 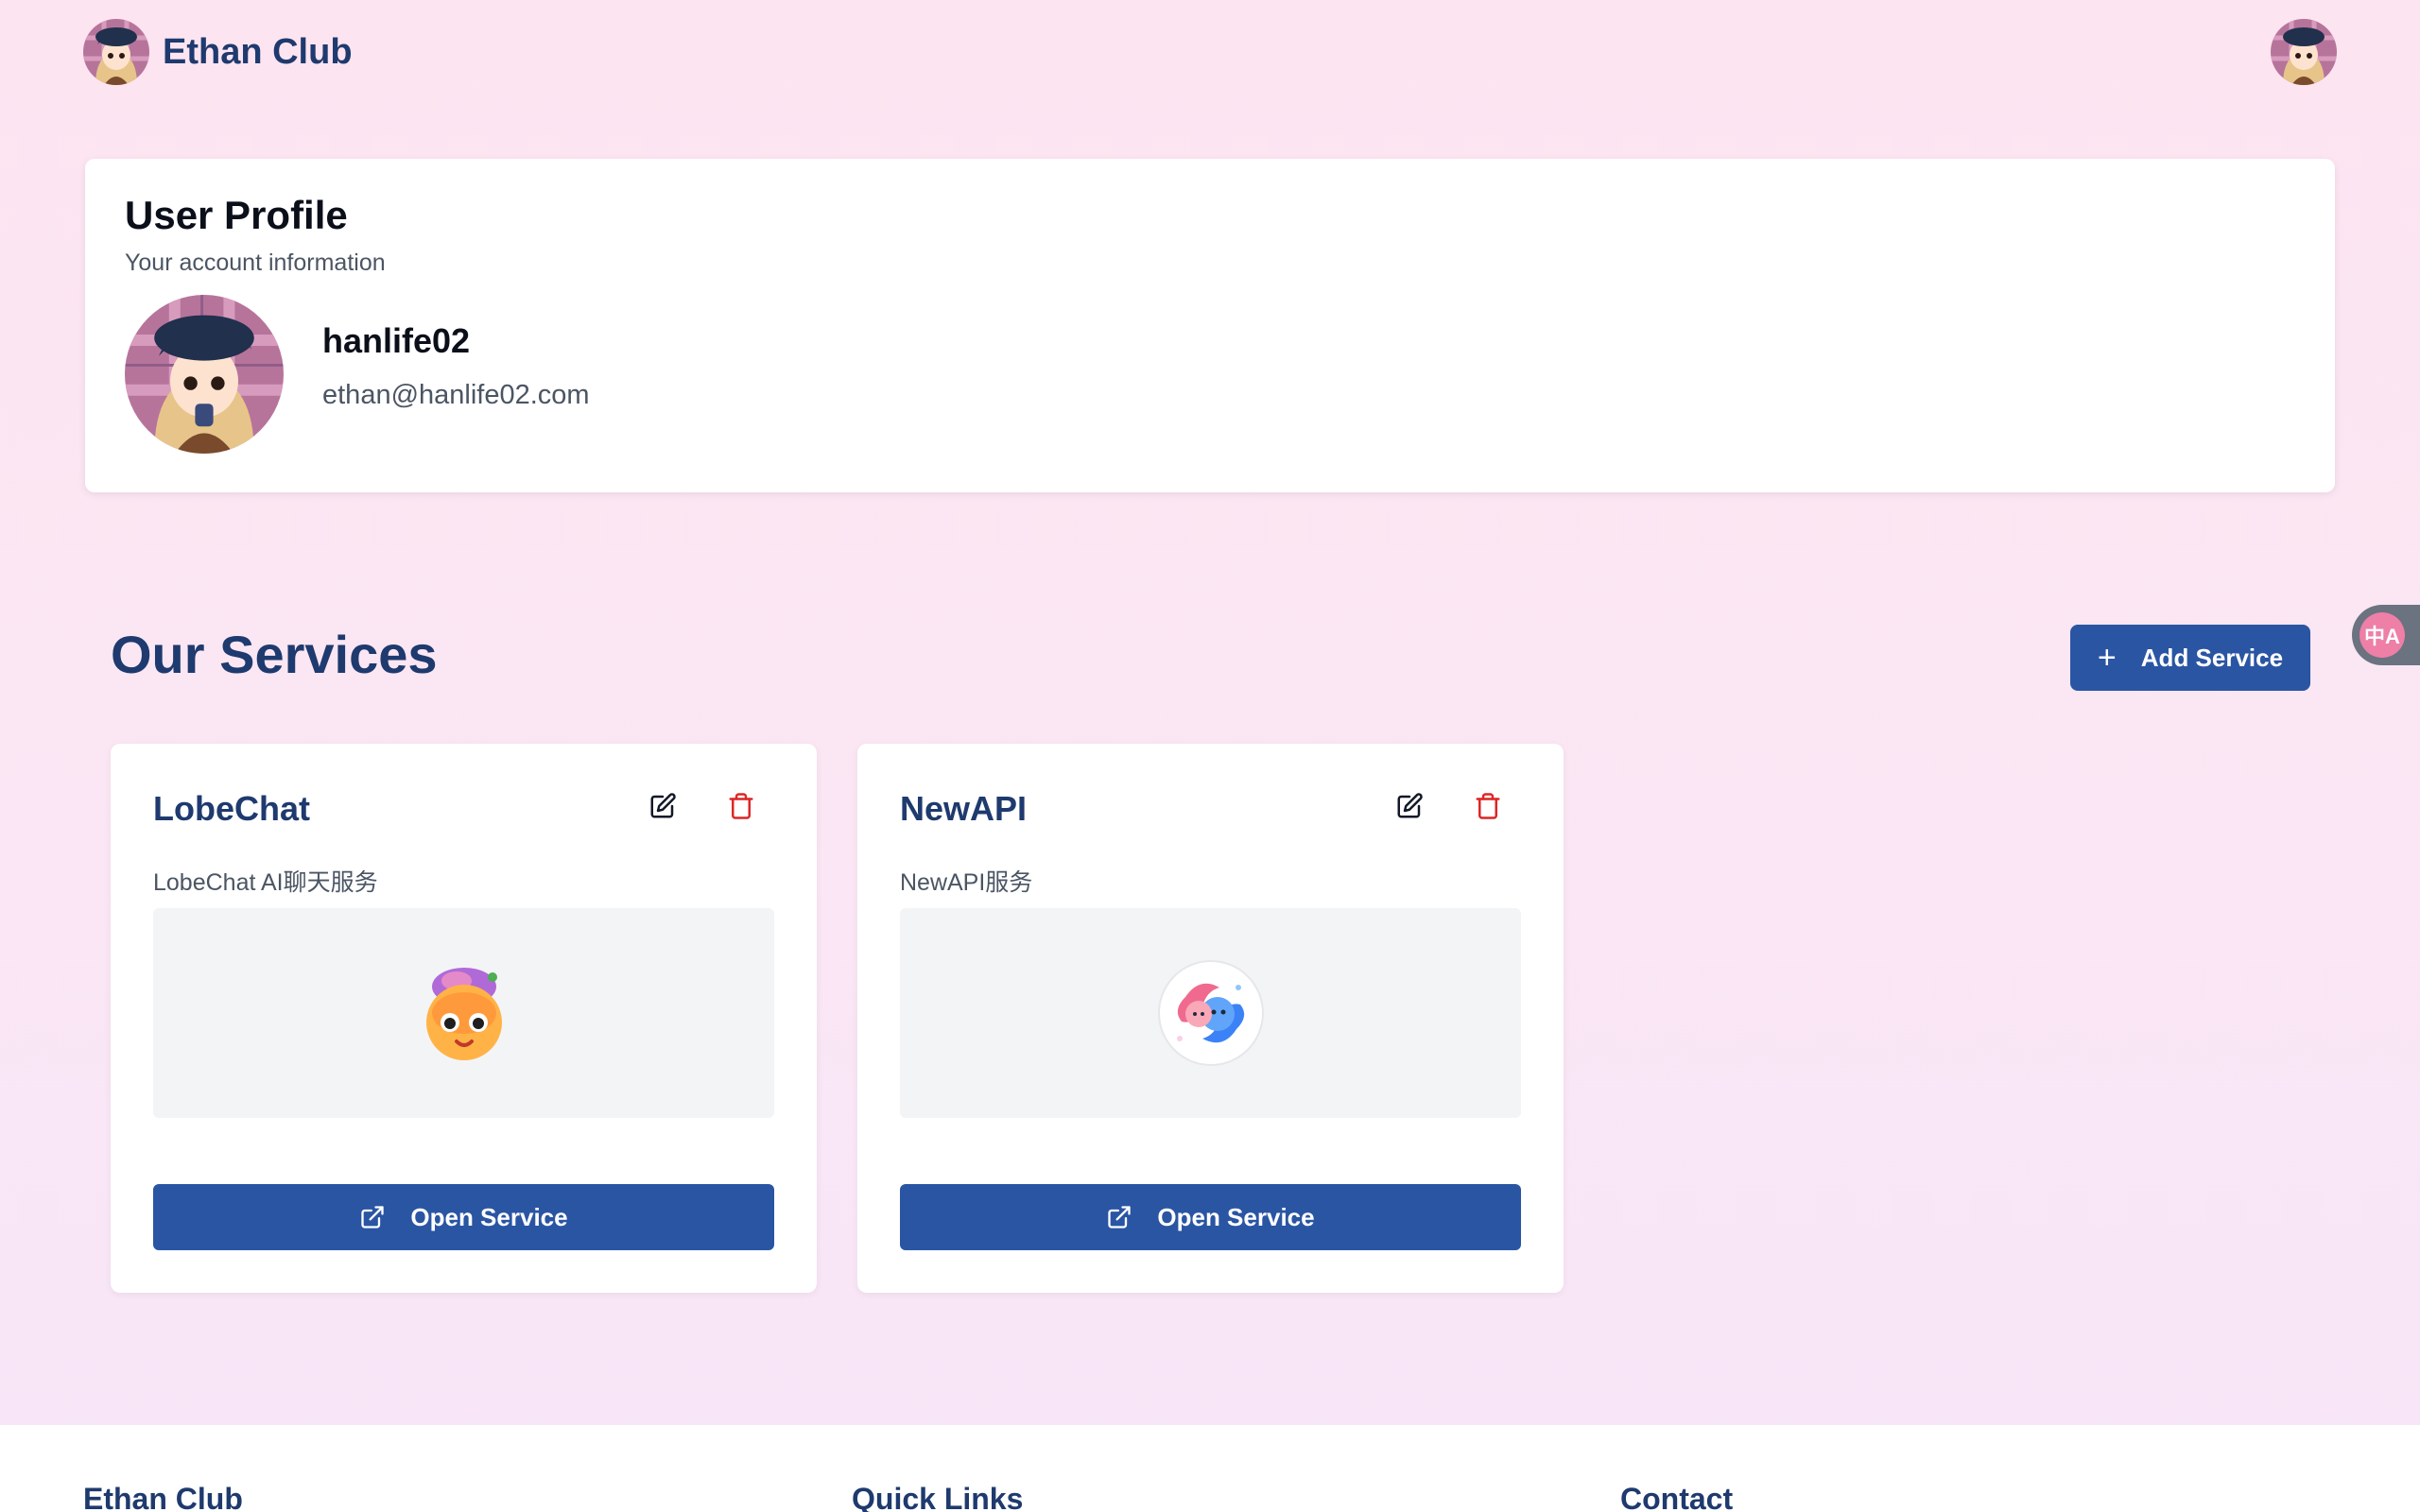 What do you see at coordinates (2304, 52) in the screenshot?
I see `user-avatar-button` at bounding box center [2304, 52].